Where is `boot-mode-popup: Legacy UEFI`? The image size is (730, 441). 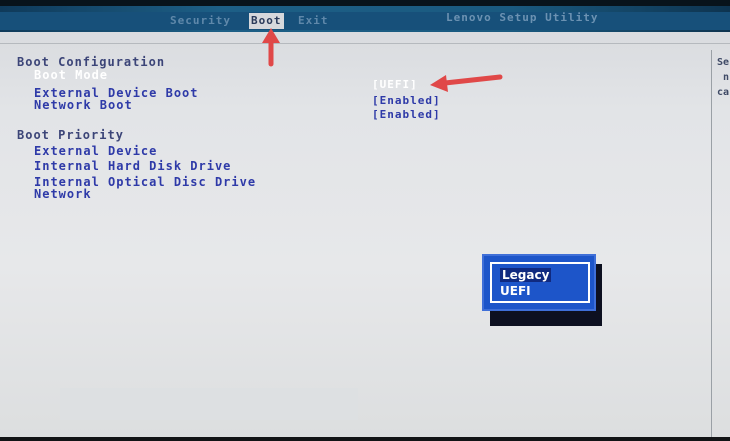 boot-mode-popup: Legacy UEFI is located at coordinates (539, 282).